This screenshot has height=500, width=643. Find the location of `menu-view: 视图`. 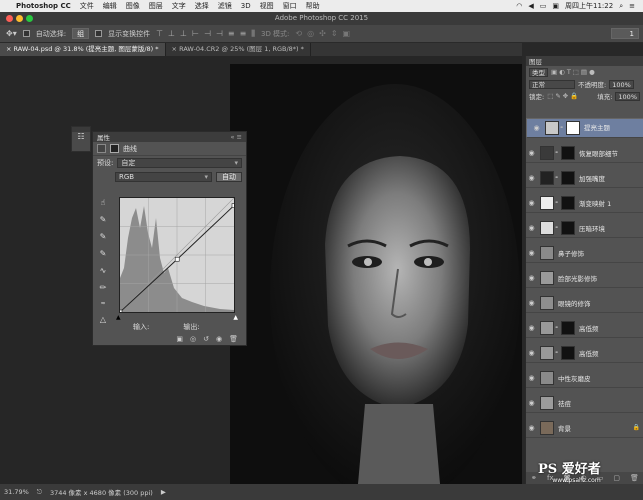

menu-view: 视图 is located at coordinates (267, 6).